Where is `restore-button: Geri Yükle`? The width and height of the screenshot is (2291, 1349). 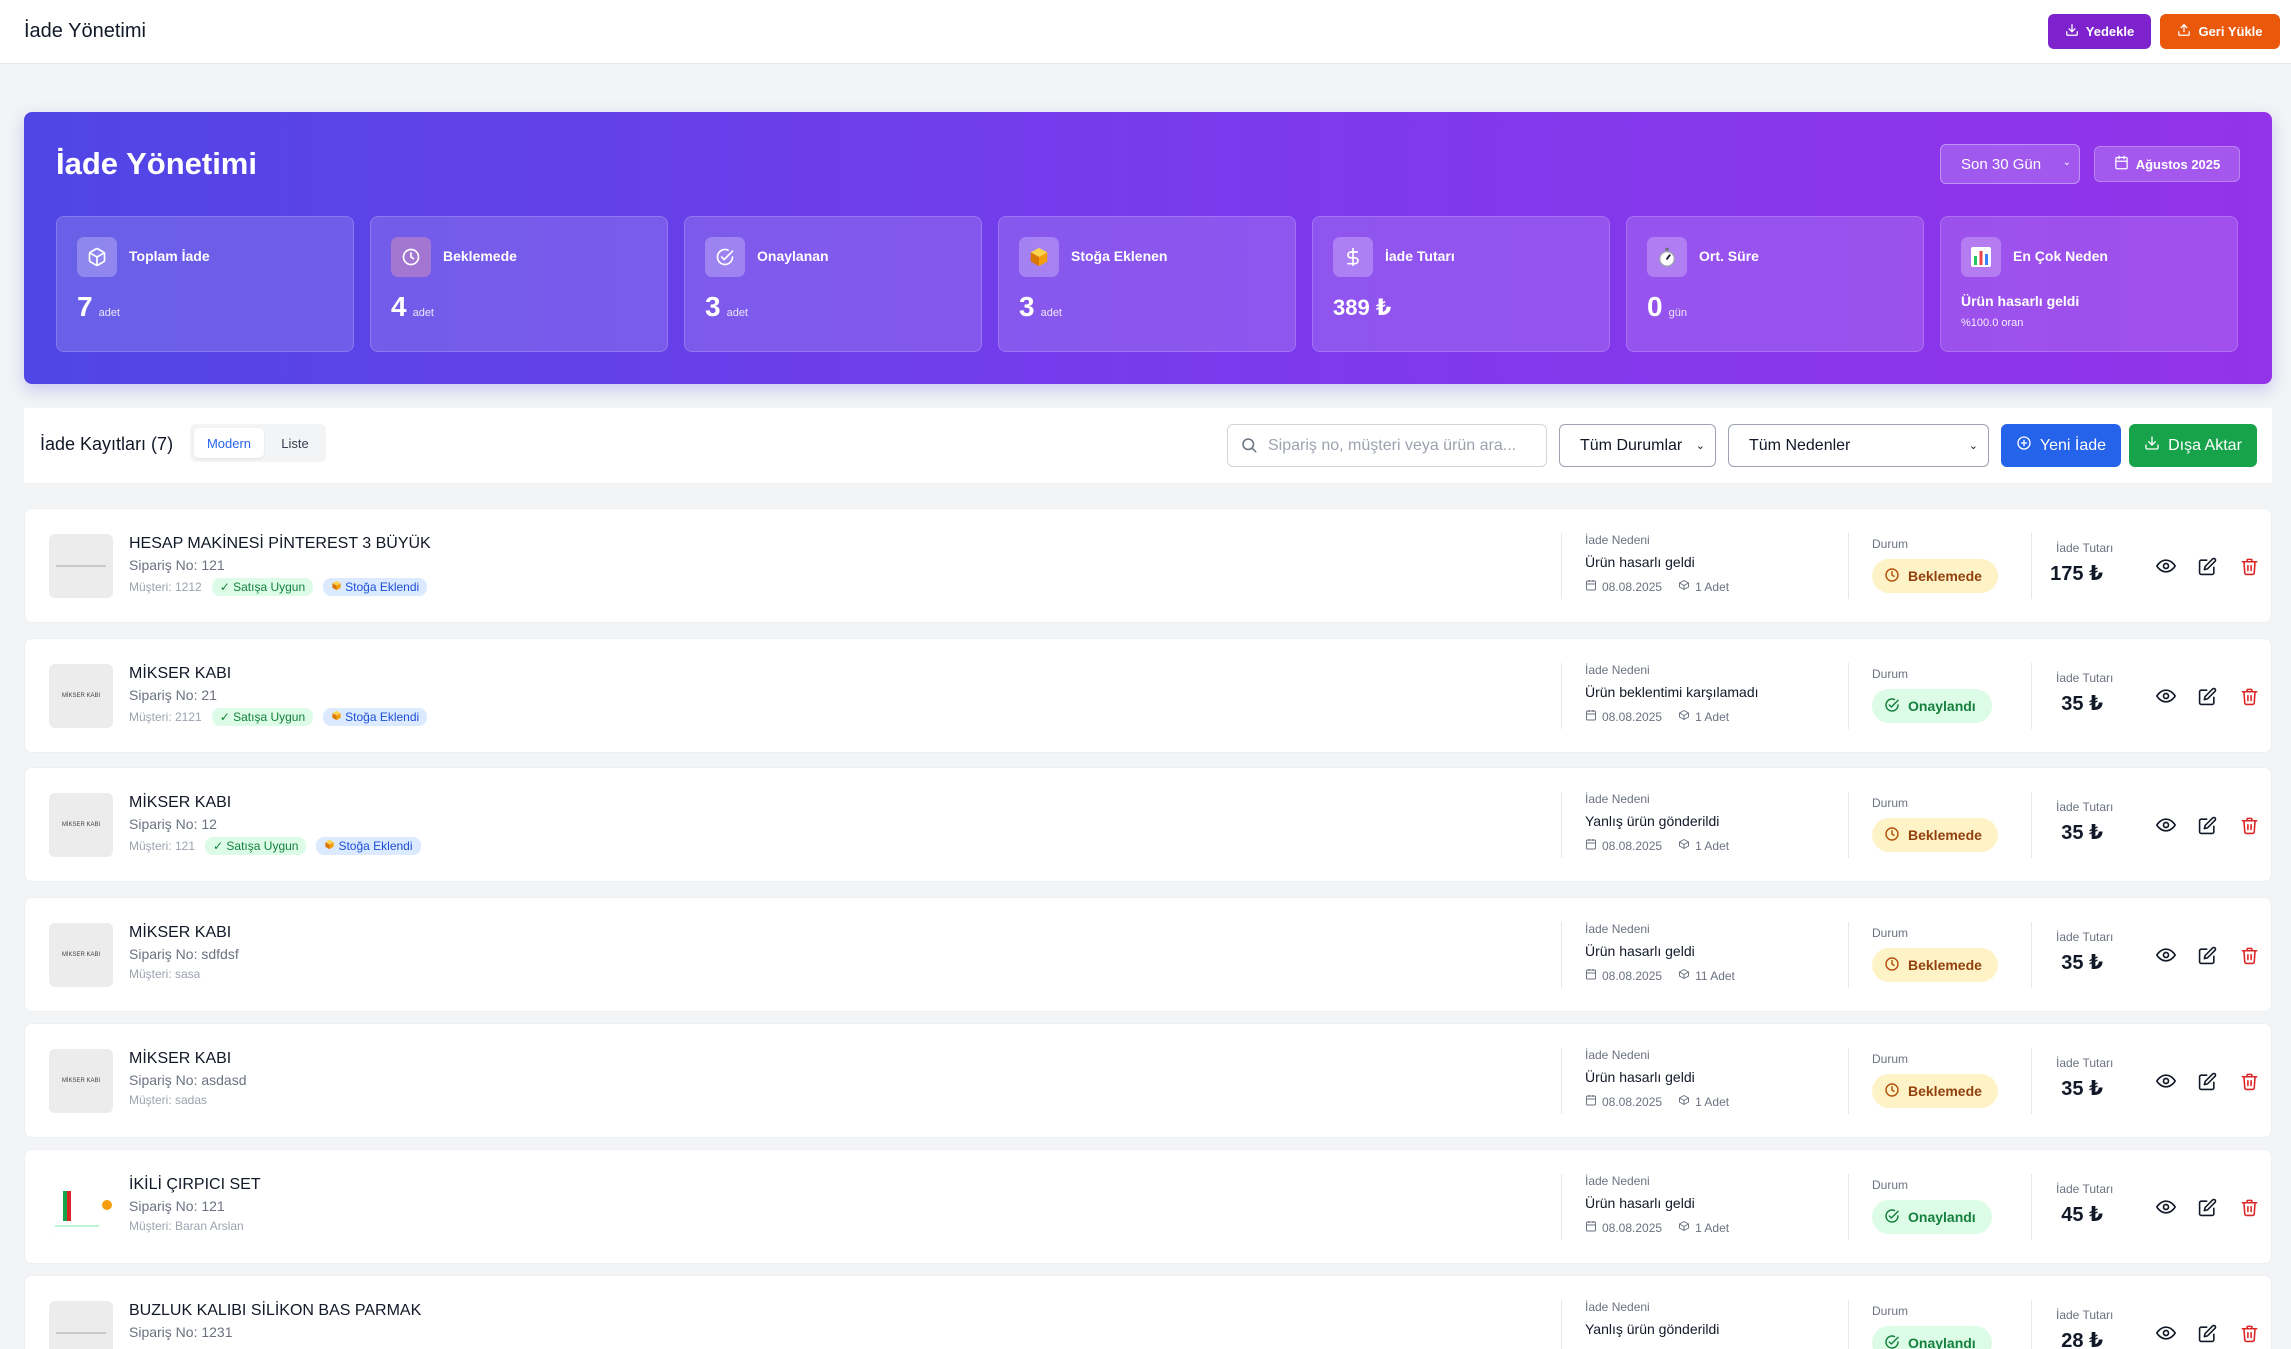 restore-button: Geri Yükle is located at coordinates (2220, 31).